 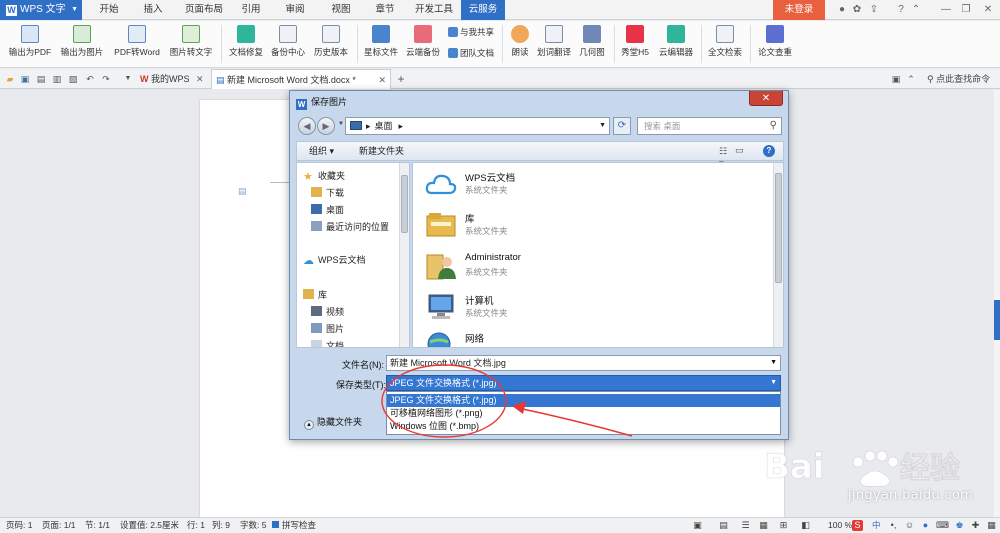 What do you see at coordinates (840, 525) in the screenshot?
I see `zoom-level: 100 %` at bounding box center [840, 525].